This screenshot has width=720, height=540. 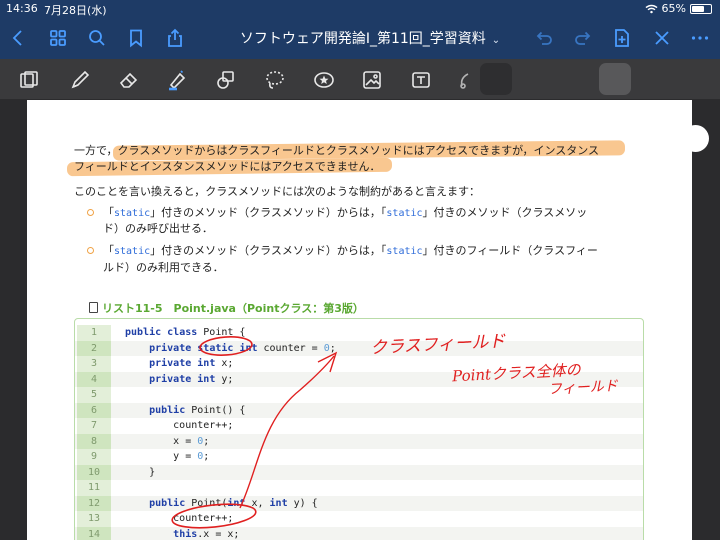 I want to click on code-text: }, so click(x=140, y=472).